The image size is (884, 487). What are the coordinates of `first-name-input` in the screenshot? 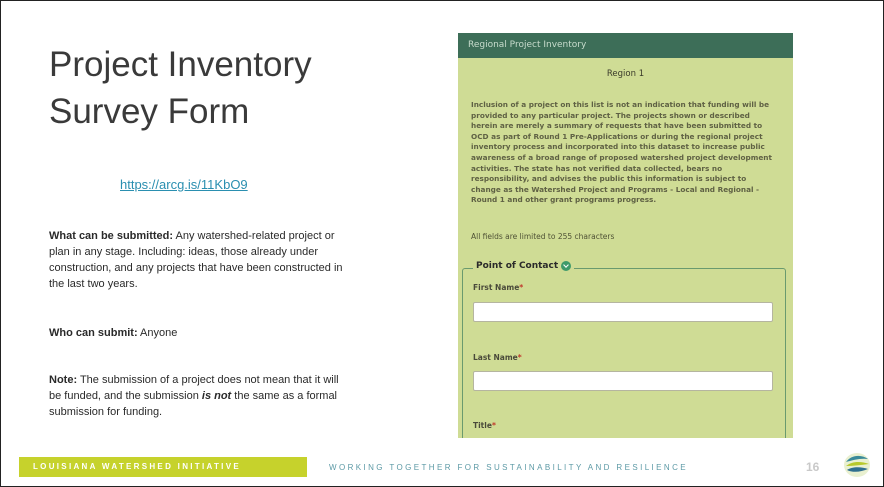 It's located at (623, 312).